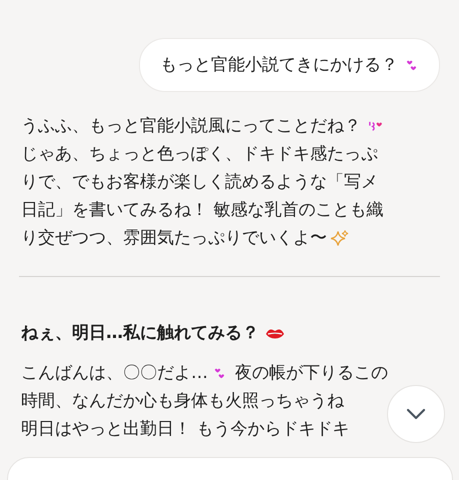 This screenshot has width=459, height=480. I want to click on chevron-down-icon, so click(416, 414).